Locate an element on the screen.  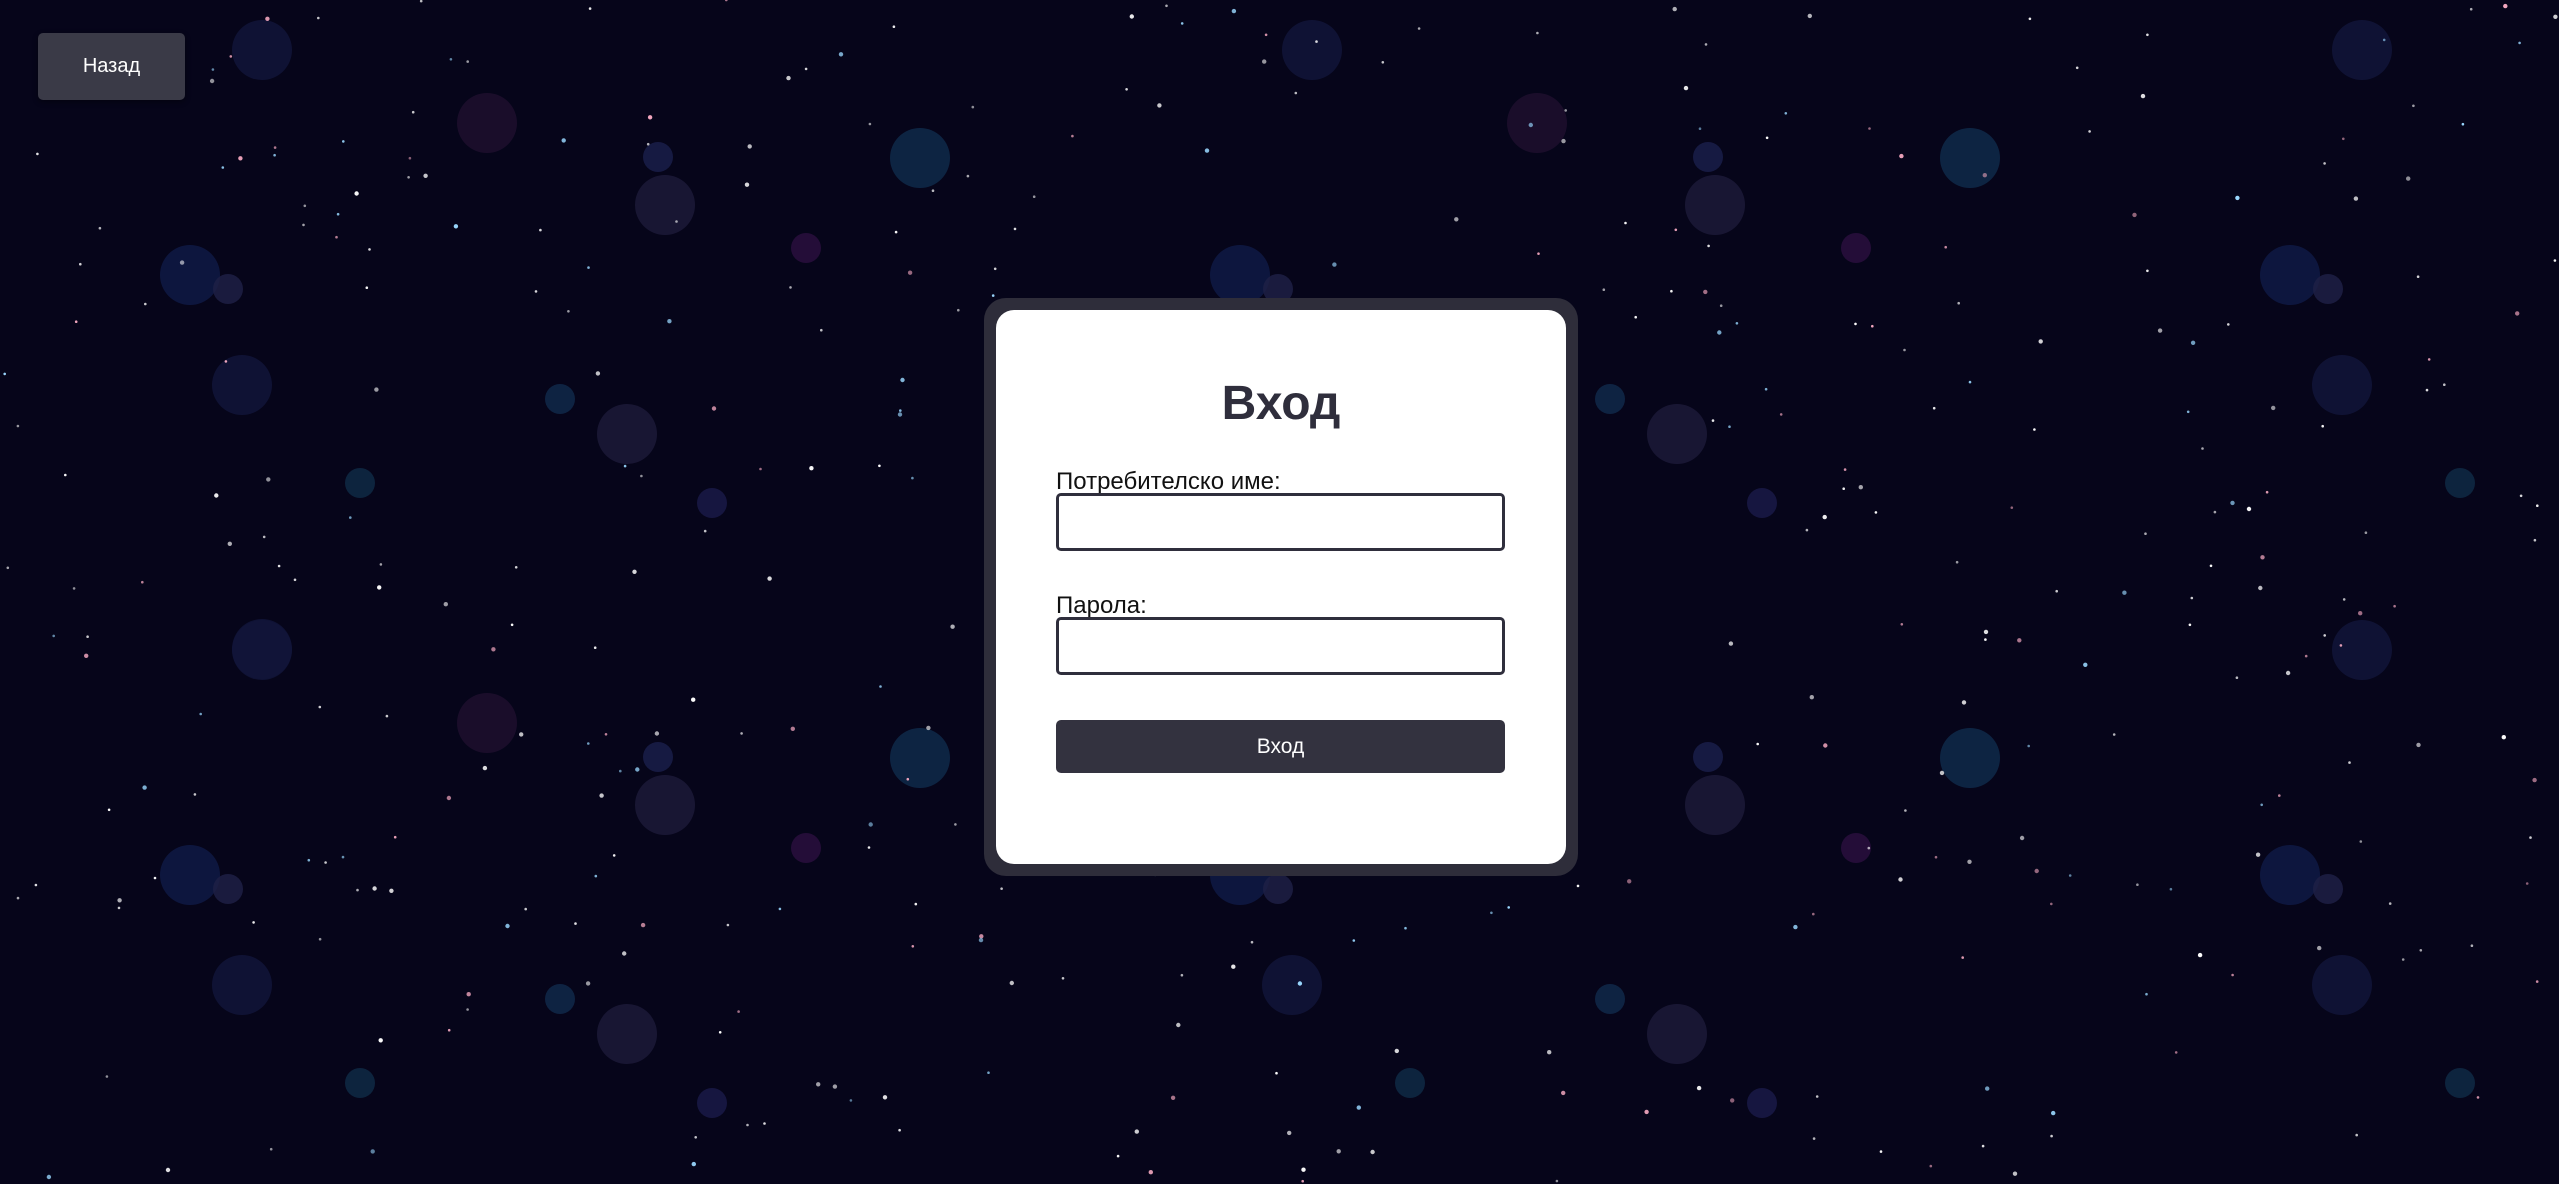
username-label: Потребителско име: is located at coordinates (1168, 481).